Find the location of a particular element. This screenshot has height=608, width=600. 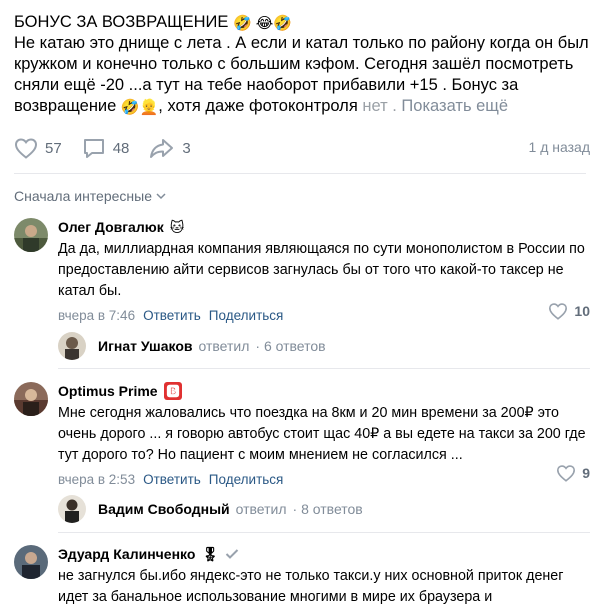

comment-time: вчера в 2:53 is located at coordinates (96, 479).